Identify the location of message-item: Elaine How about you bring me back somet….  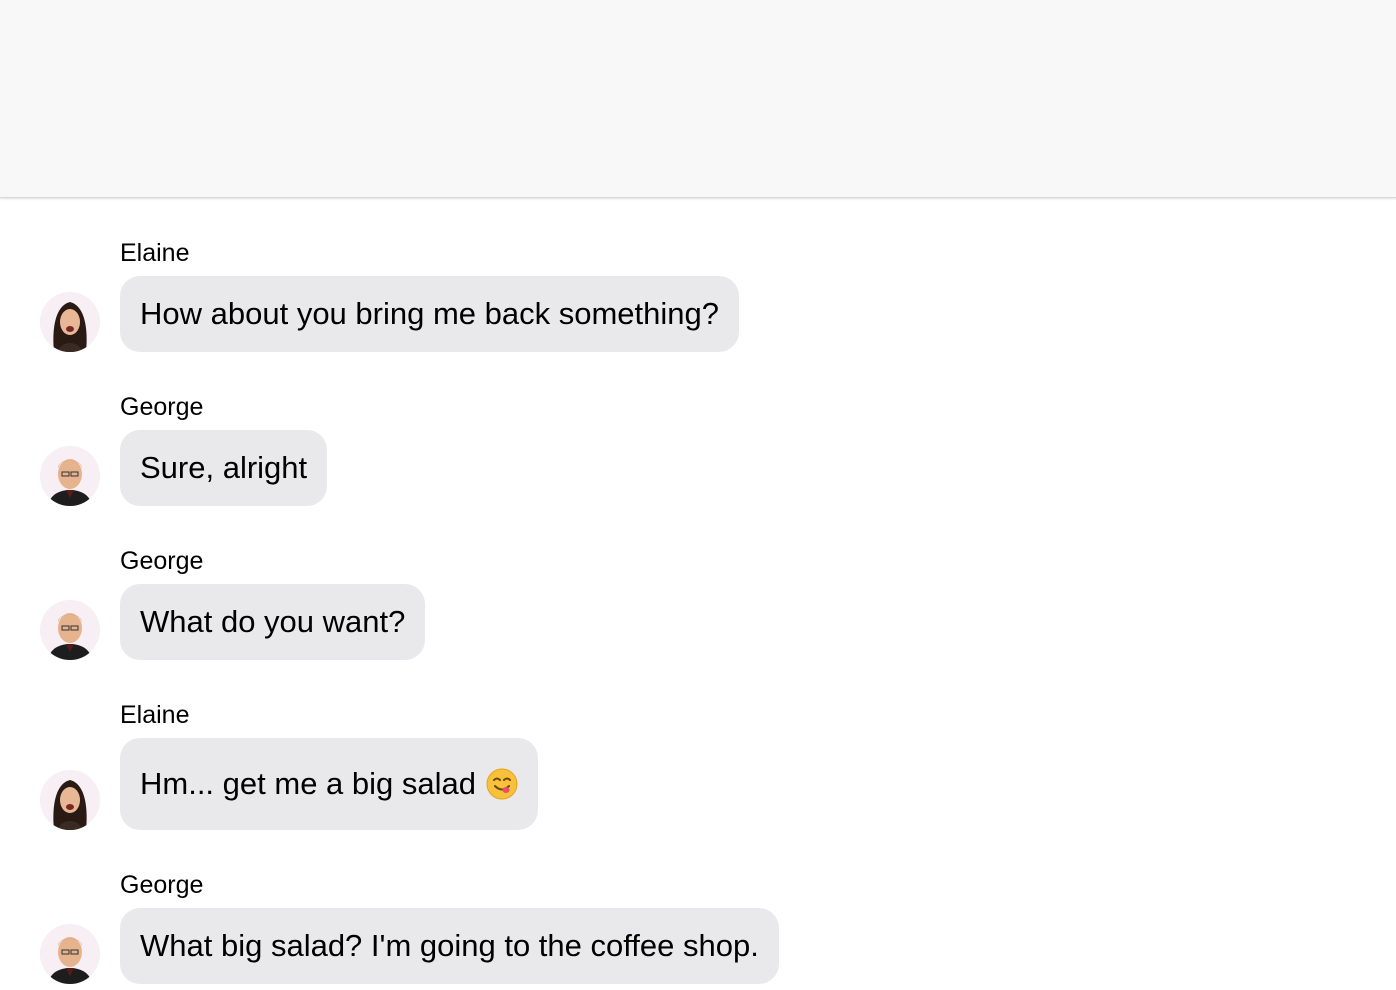
(698, 298).